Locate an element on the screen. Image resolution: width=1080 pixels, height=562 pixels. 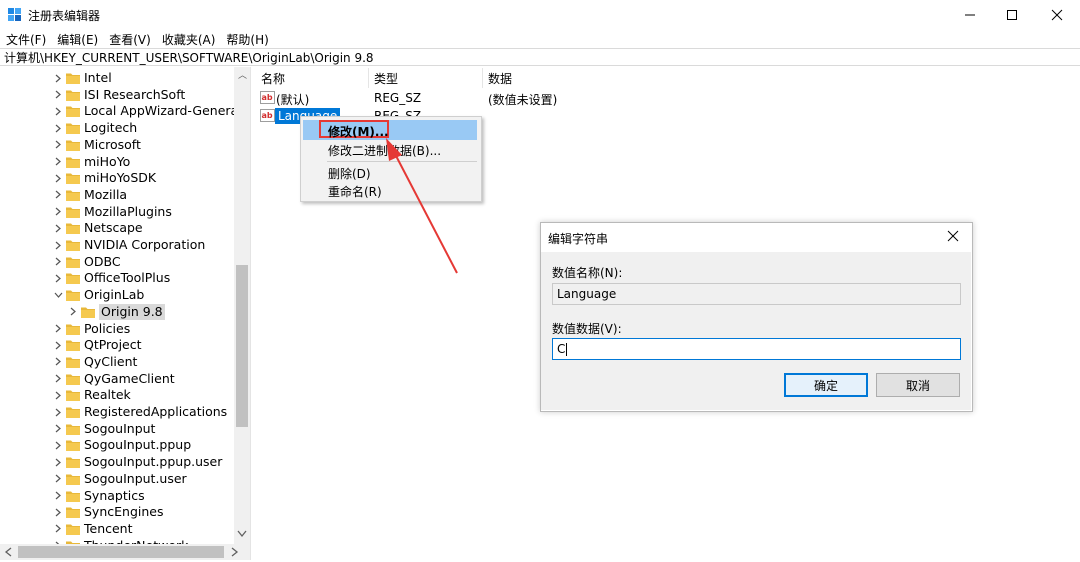
tree-item: SyncEngines is located at coordinates (117, 512).